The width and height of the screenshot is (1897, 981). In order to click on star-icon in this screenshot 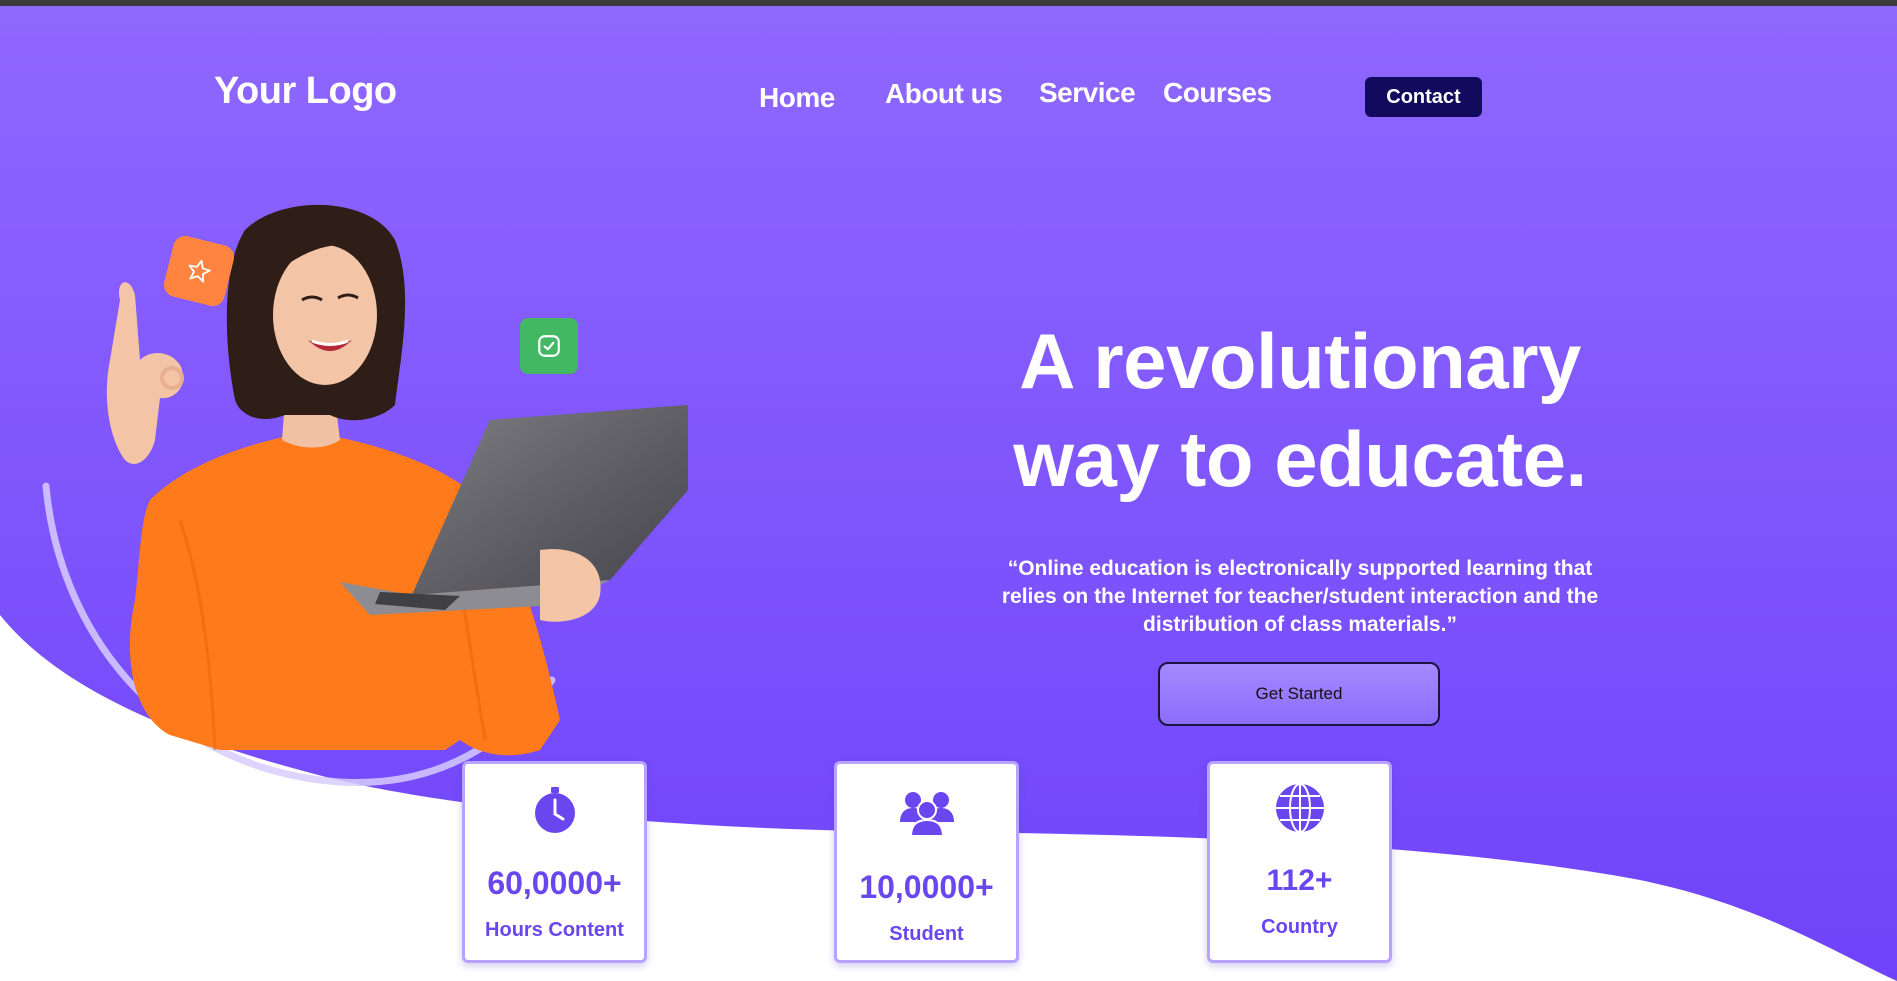, I will do `click(199, 271)`.